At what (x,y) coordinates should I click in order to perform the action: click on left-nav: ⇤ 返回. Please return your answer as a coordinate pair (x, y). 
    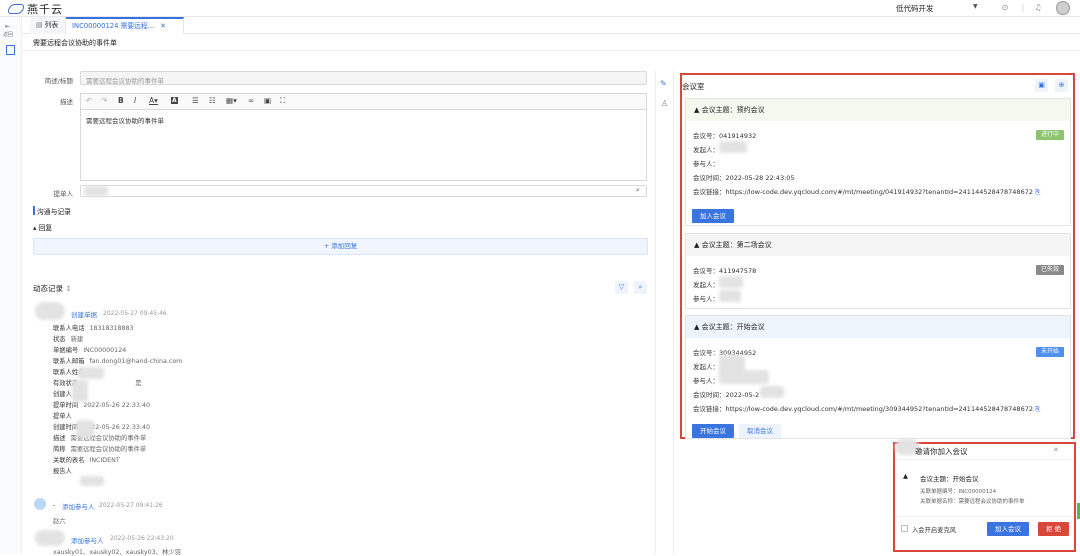
    Looking at the image, I should click on (11, 285).